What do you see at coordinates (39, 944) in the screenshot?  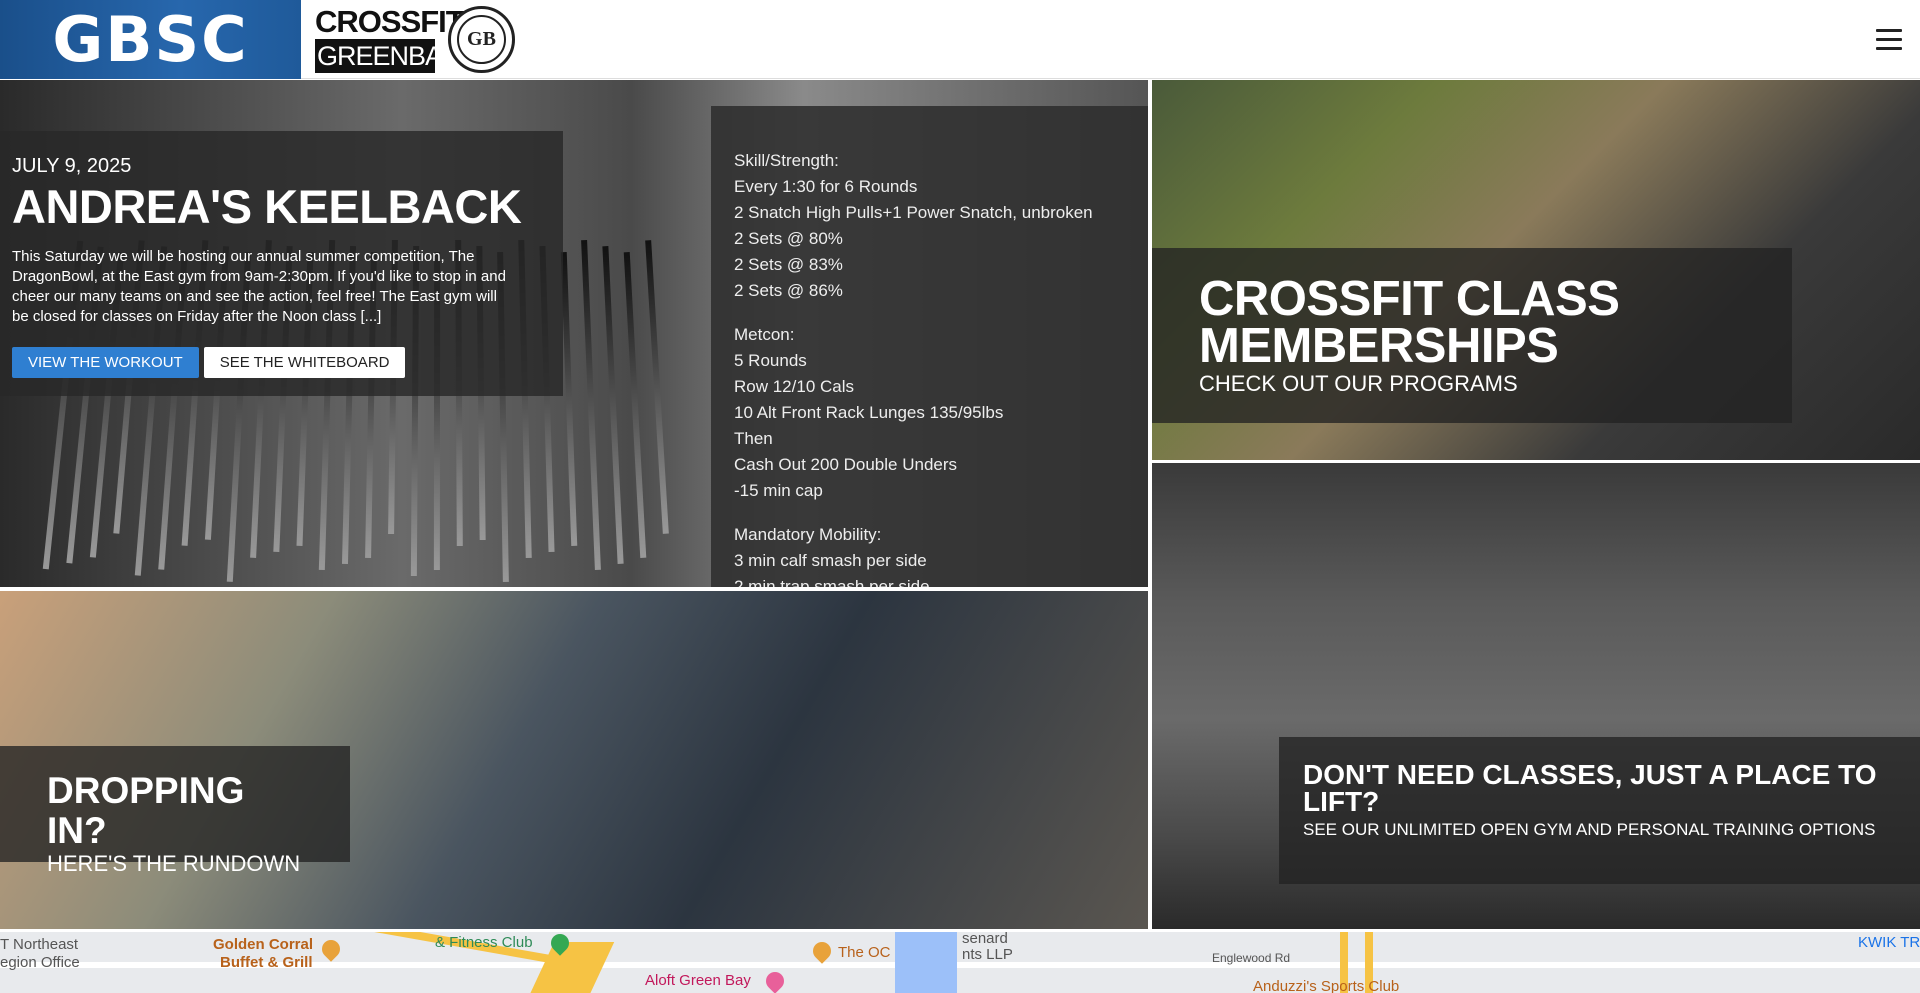 I see `map-label: T Northeast` at bounding box center [39, 944].